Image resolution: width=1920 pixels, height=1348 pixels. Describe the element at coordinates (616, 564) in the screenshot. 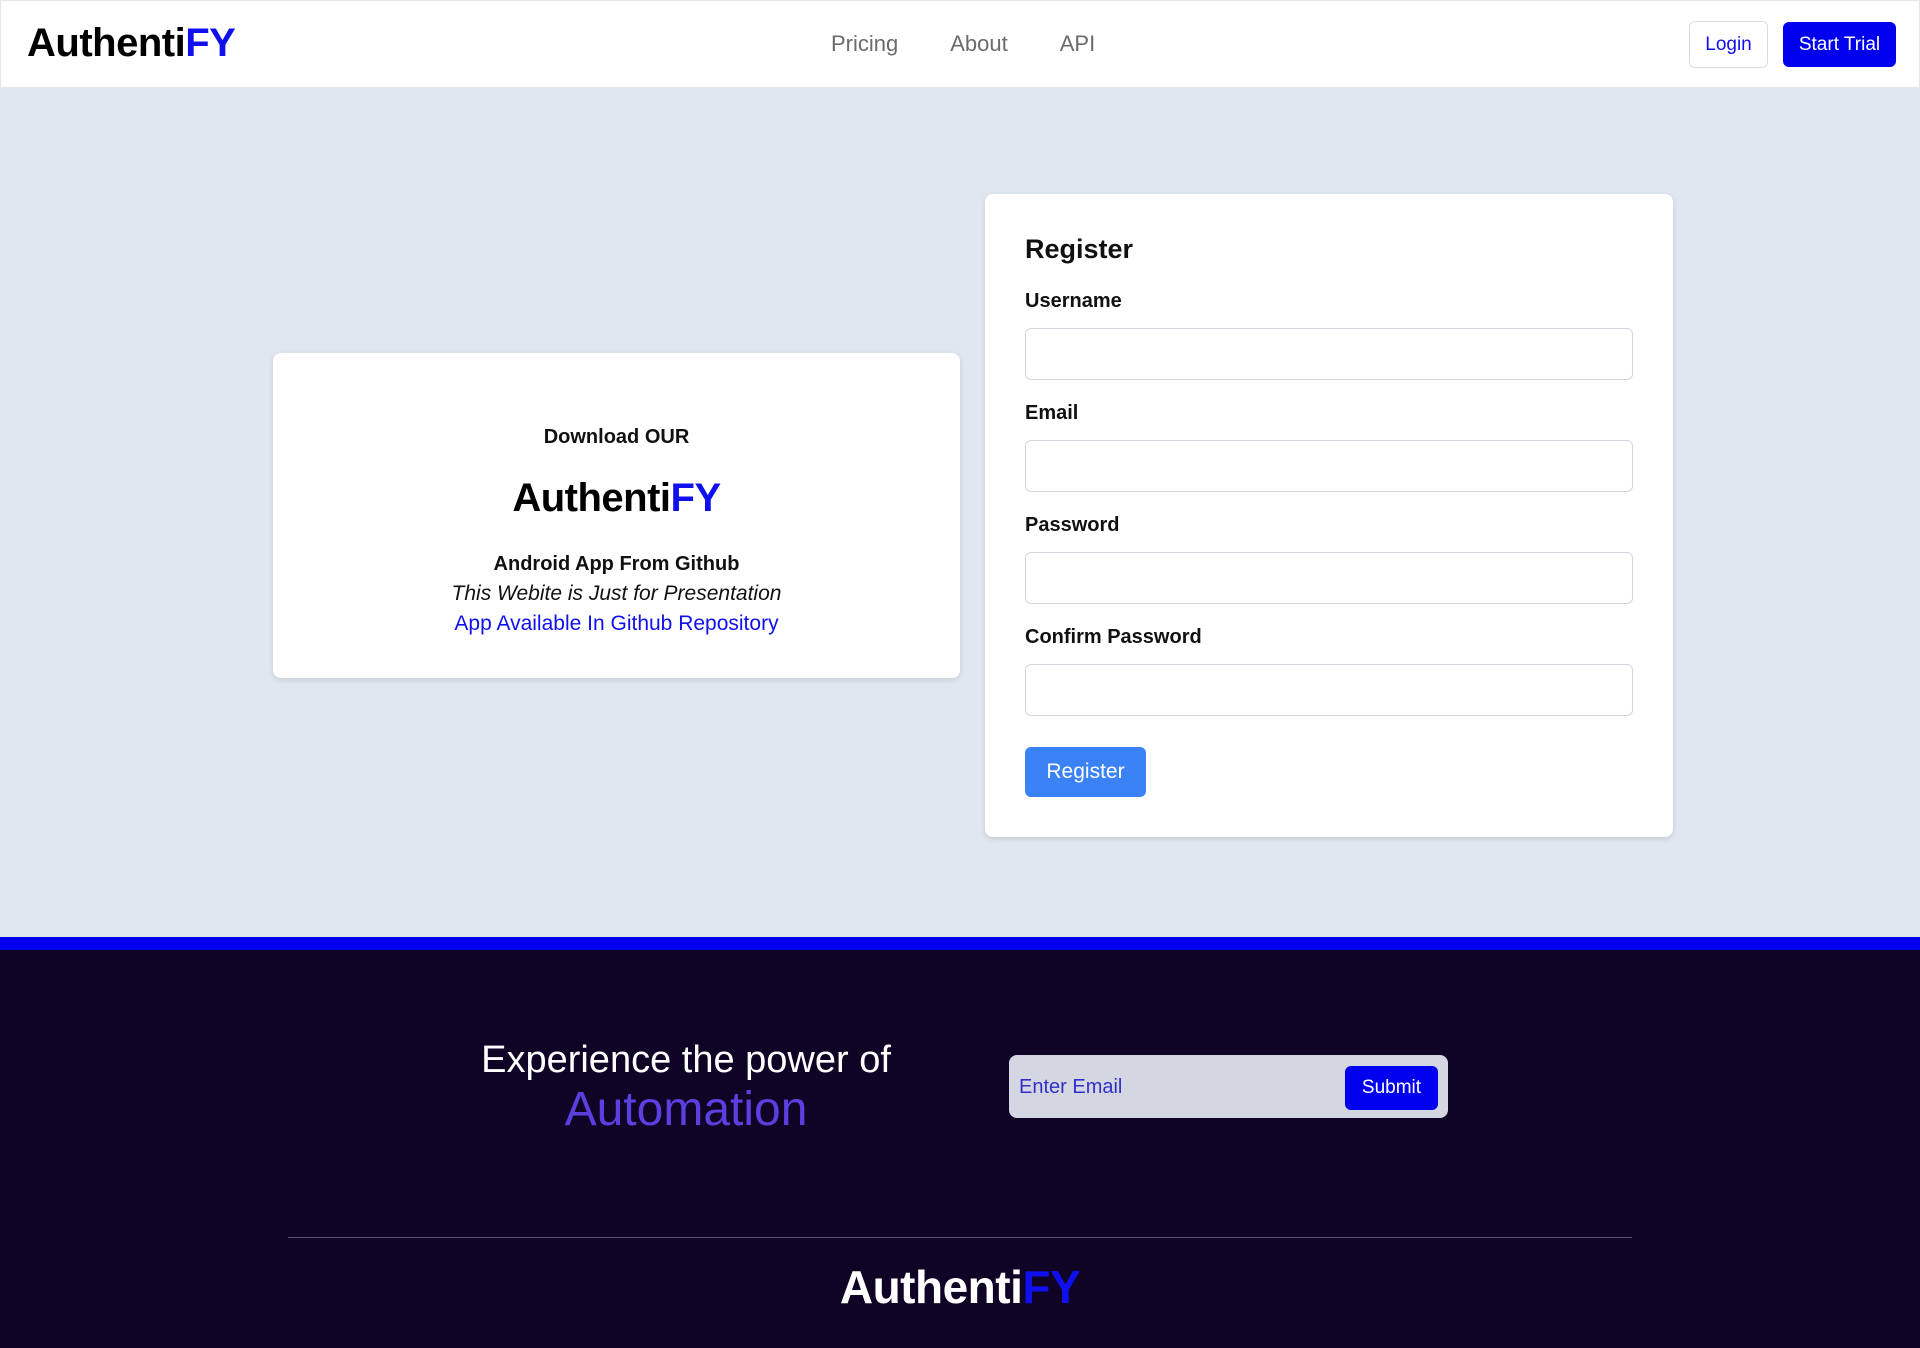

I see `download-card-subtitle: Android App From Github` at that location.